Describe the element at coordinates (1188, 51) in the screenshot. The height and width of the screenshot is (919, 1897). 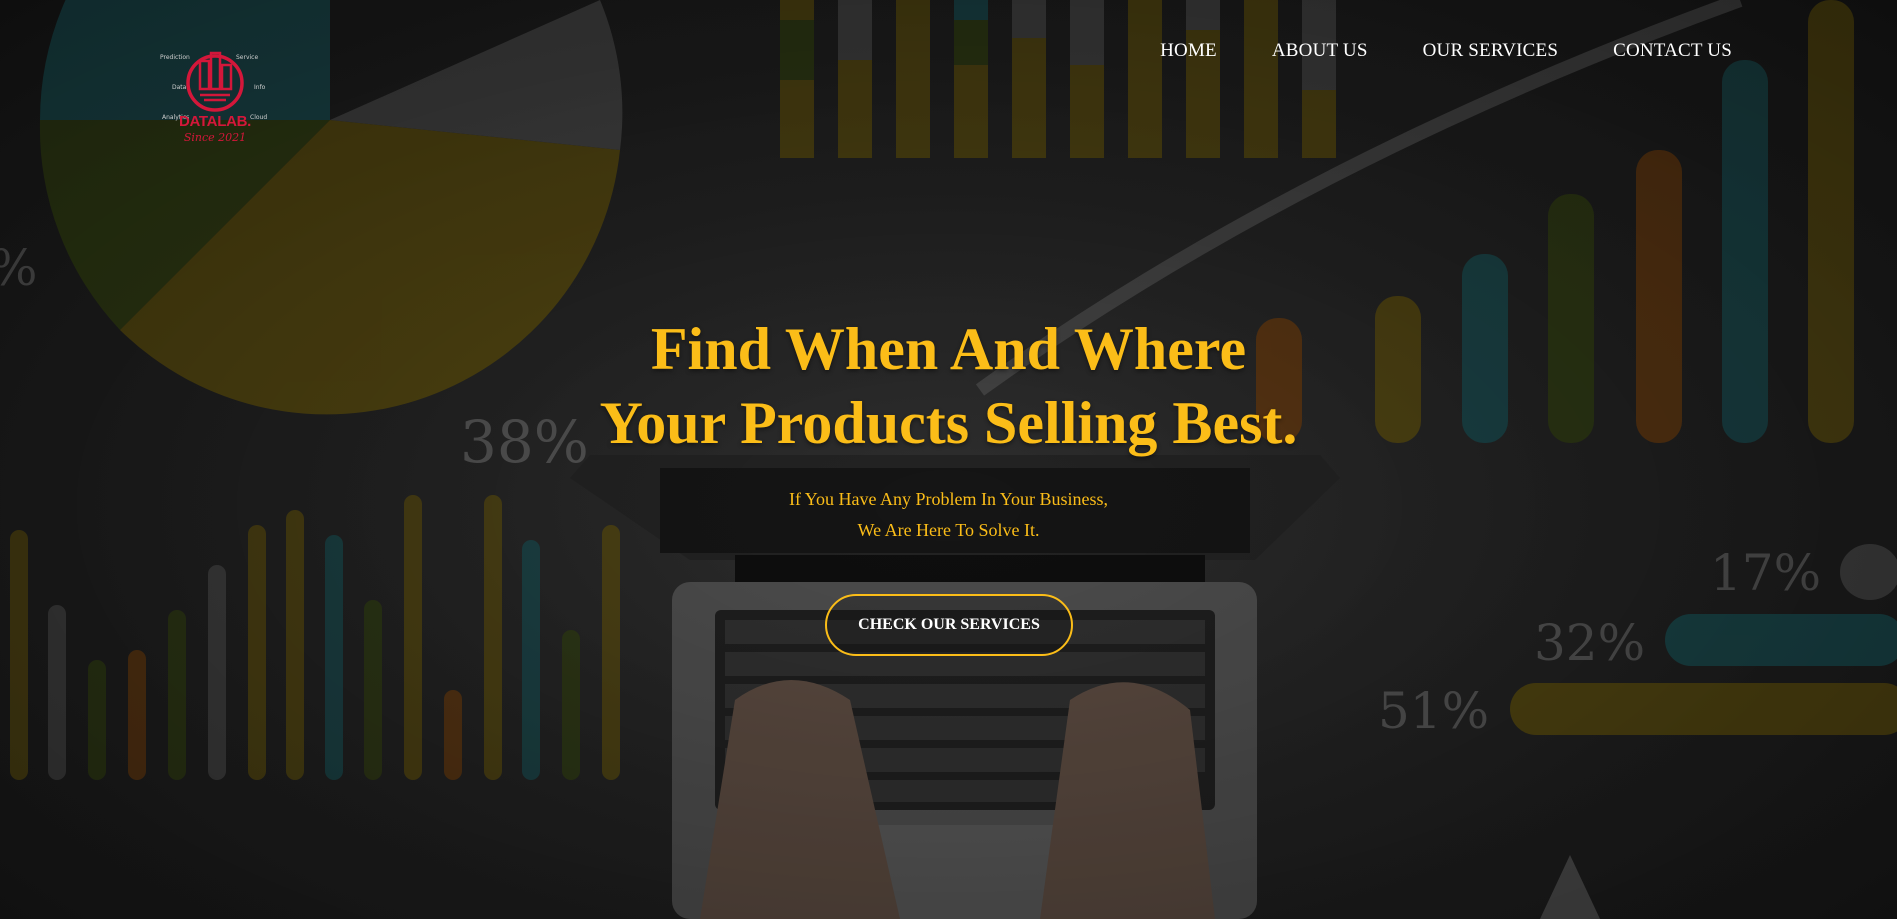
I see `nav-item-home: HOME` at that location.